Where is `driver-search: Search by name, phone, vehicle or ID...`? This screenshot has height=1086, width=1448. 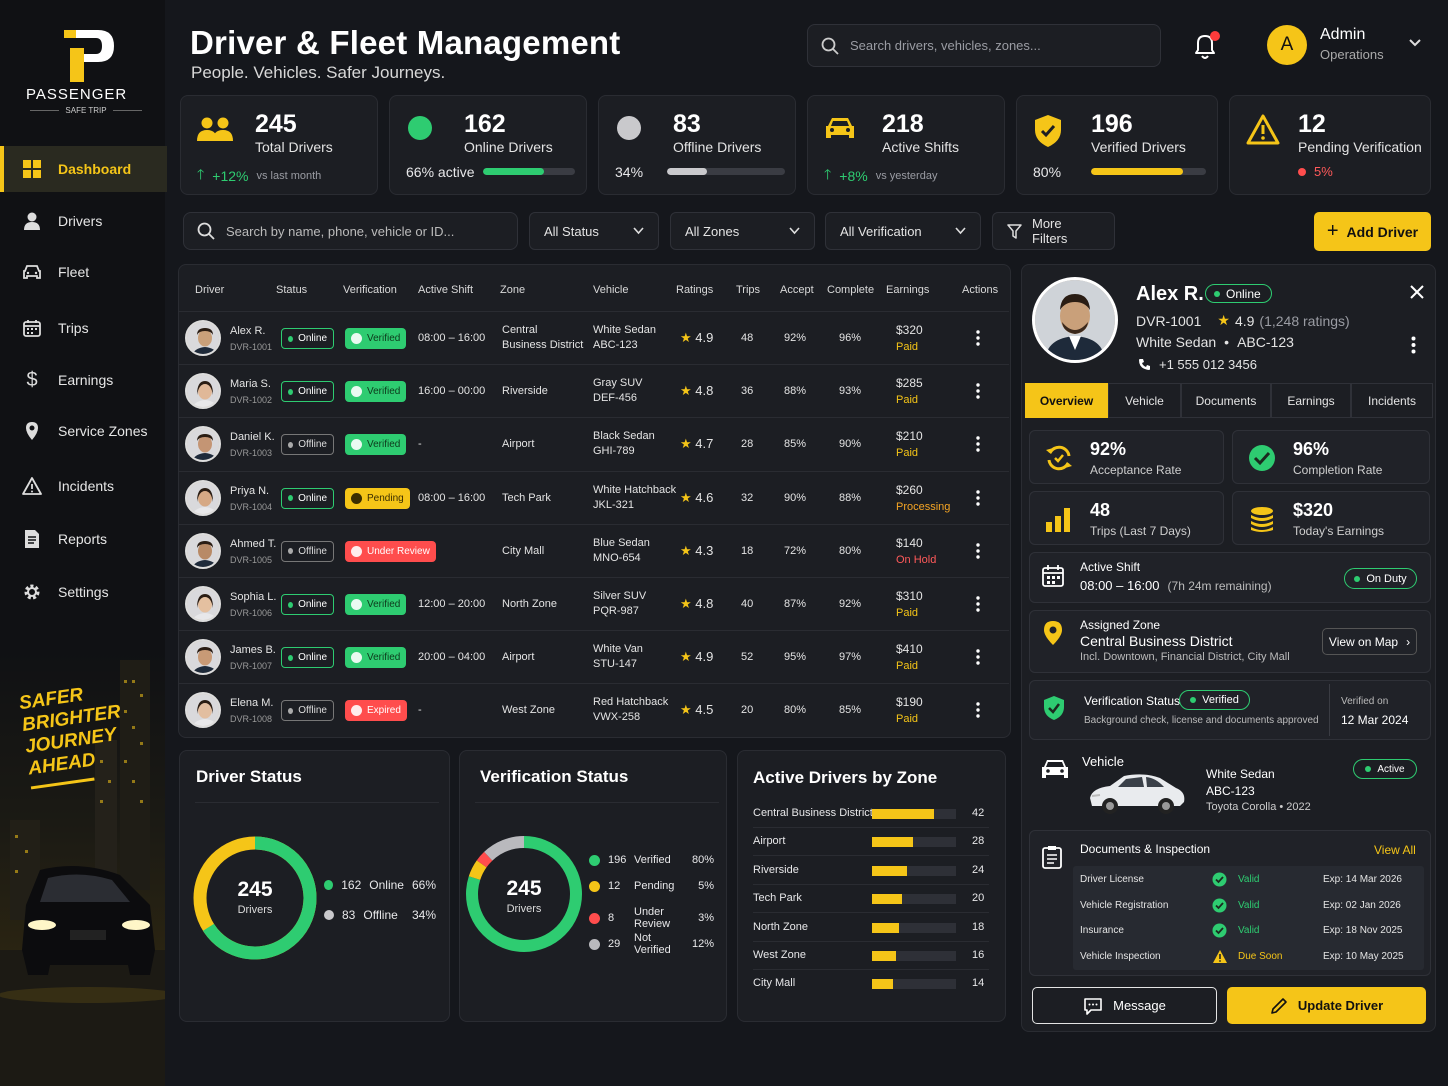 driver-search: Search by name, phone, vehicle or ID... is located at coordinates (350, 231).